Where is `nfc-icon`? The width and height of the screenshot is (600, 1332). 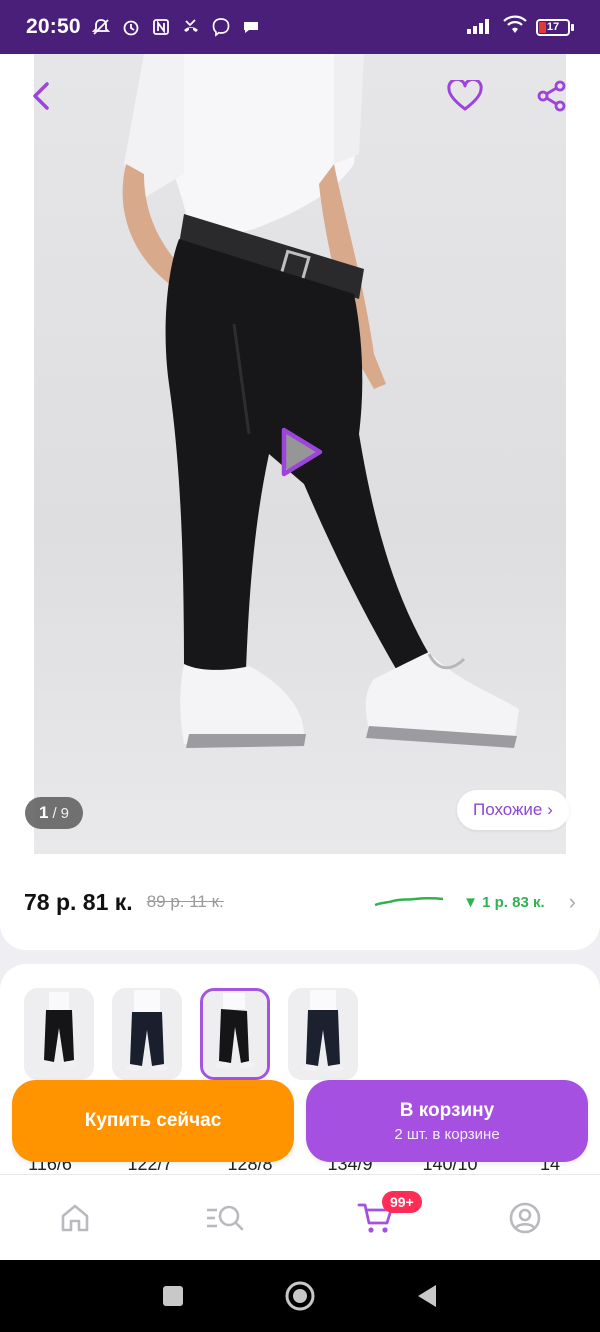 nfc-icon is located at coordinates (161, 27).